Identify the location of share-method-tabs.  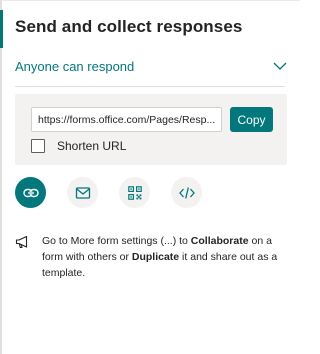
(115, 193).